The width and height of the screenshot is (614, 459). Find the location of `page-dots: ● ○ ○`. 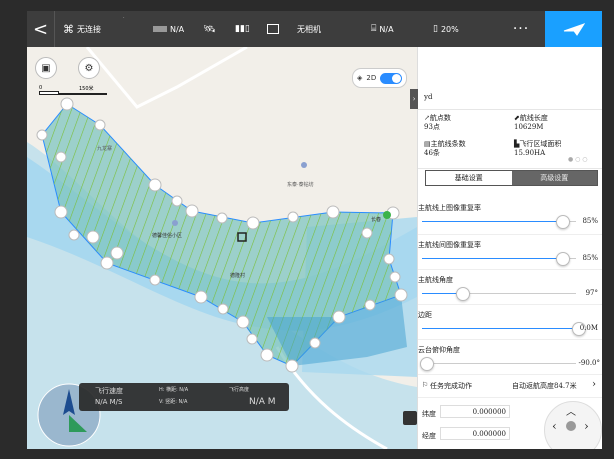

page-dots: ● ○ ○ is located at coordinates (578, 159).